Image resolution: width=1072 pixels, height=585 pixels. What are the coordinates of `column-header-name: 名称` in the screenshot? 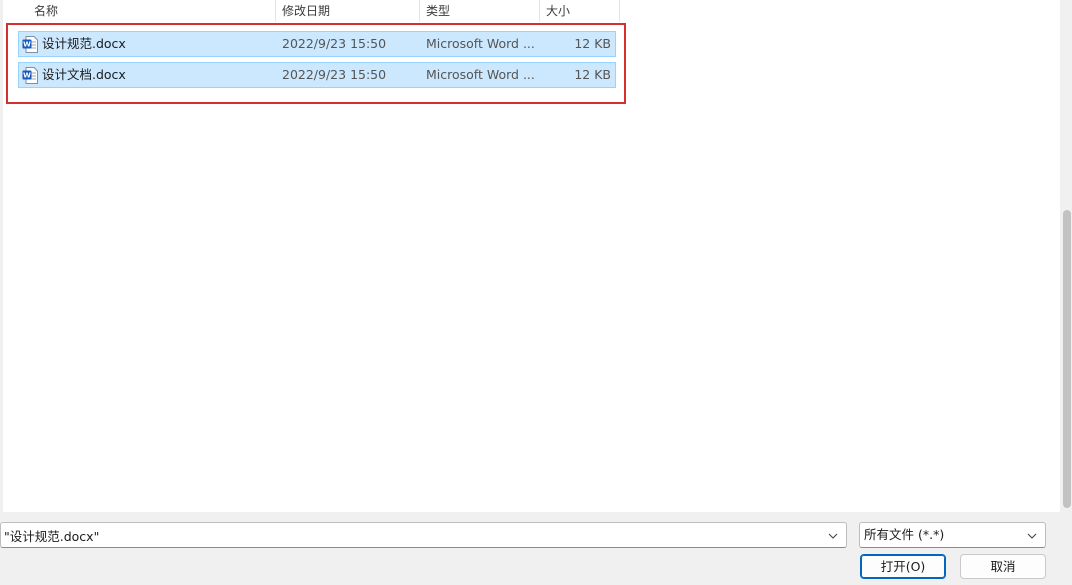 It's located at (43, 11).